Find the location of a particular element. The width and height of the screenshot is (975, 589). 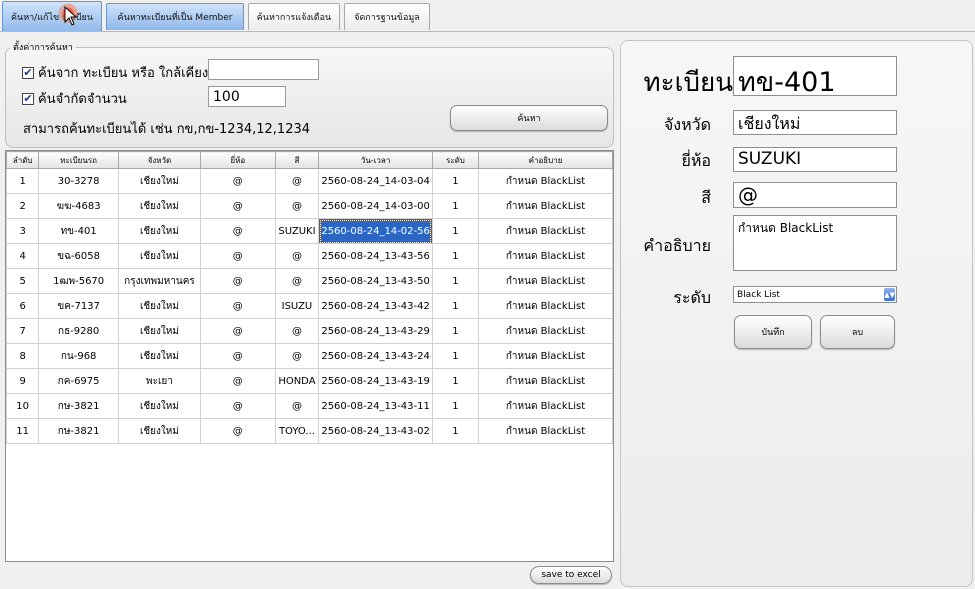

table-cell: 30-3278 is located at coordinates (78, 181).